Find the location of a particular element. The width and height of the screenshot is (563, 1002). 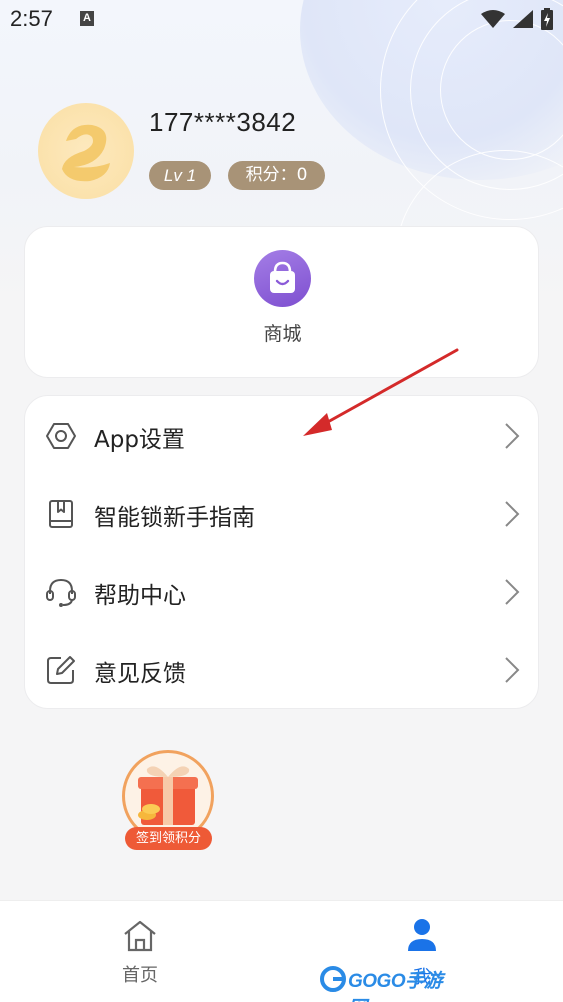

watermark-logo-icon is located at coordinates (333, 979).